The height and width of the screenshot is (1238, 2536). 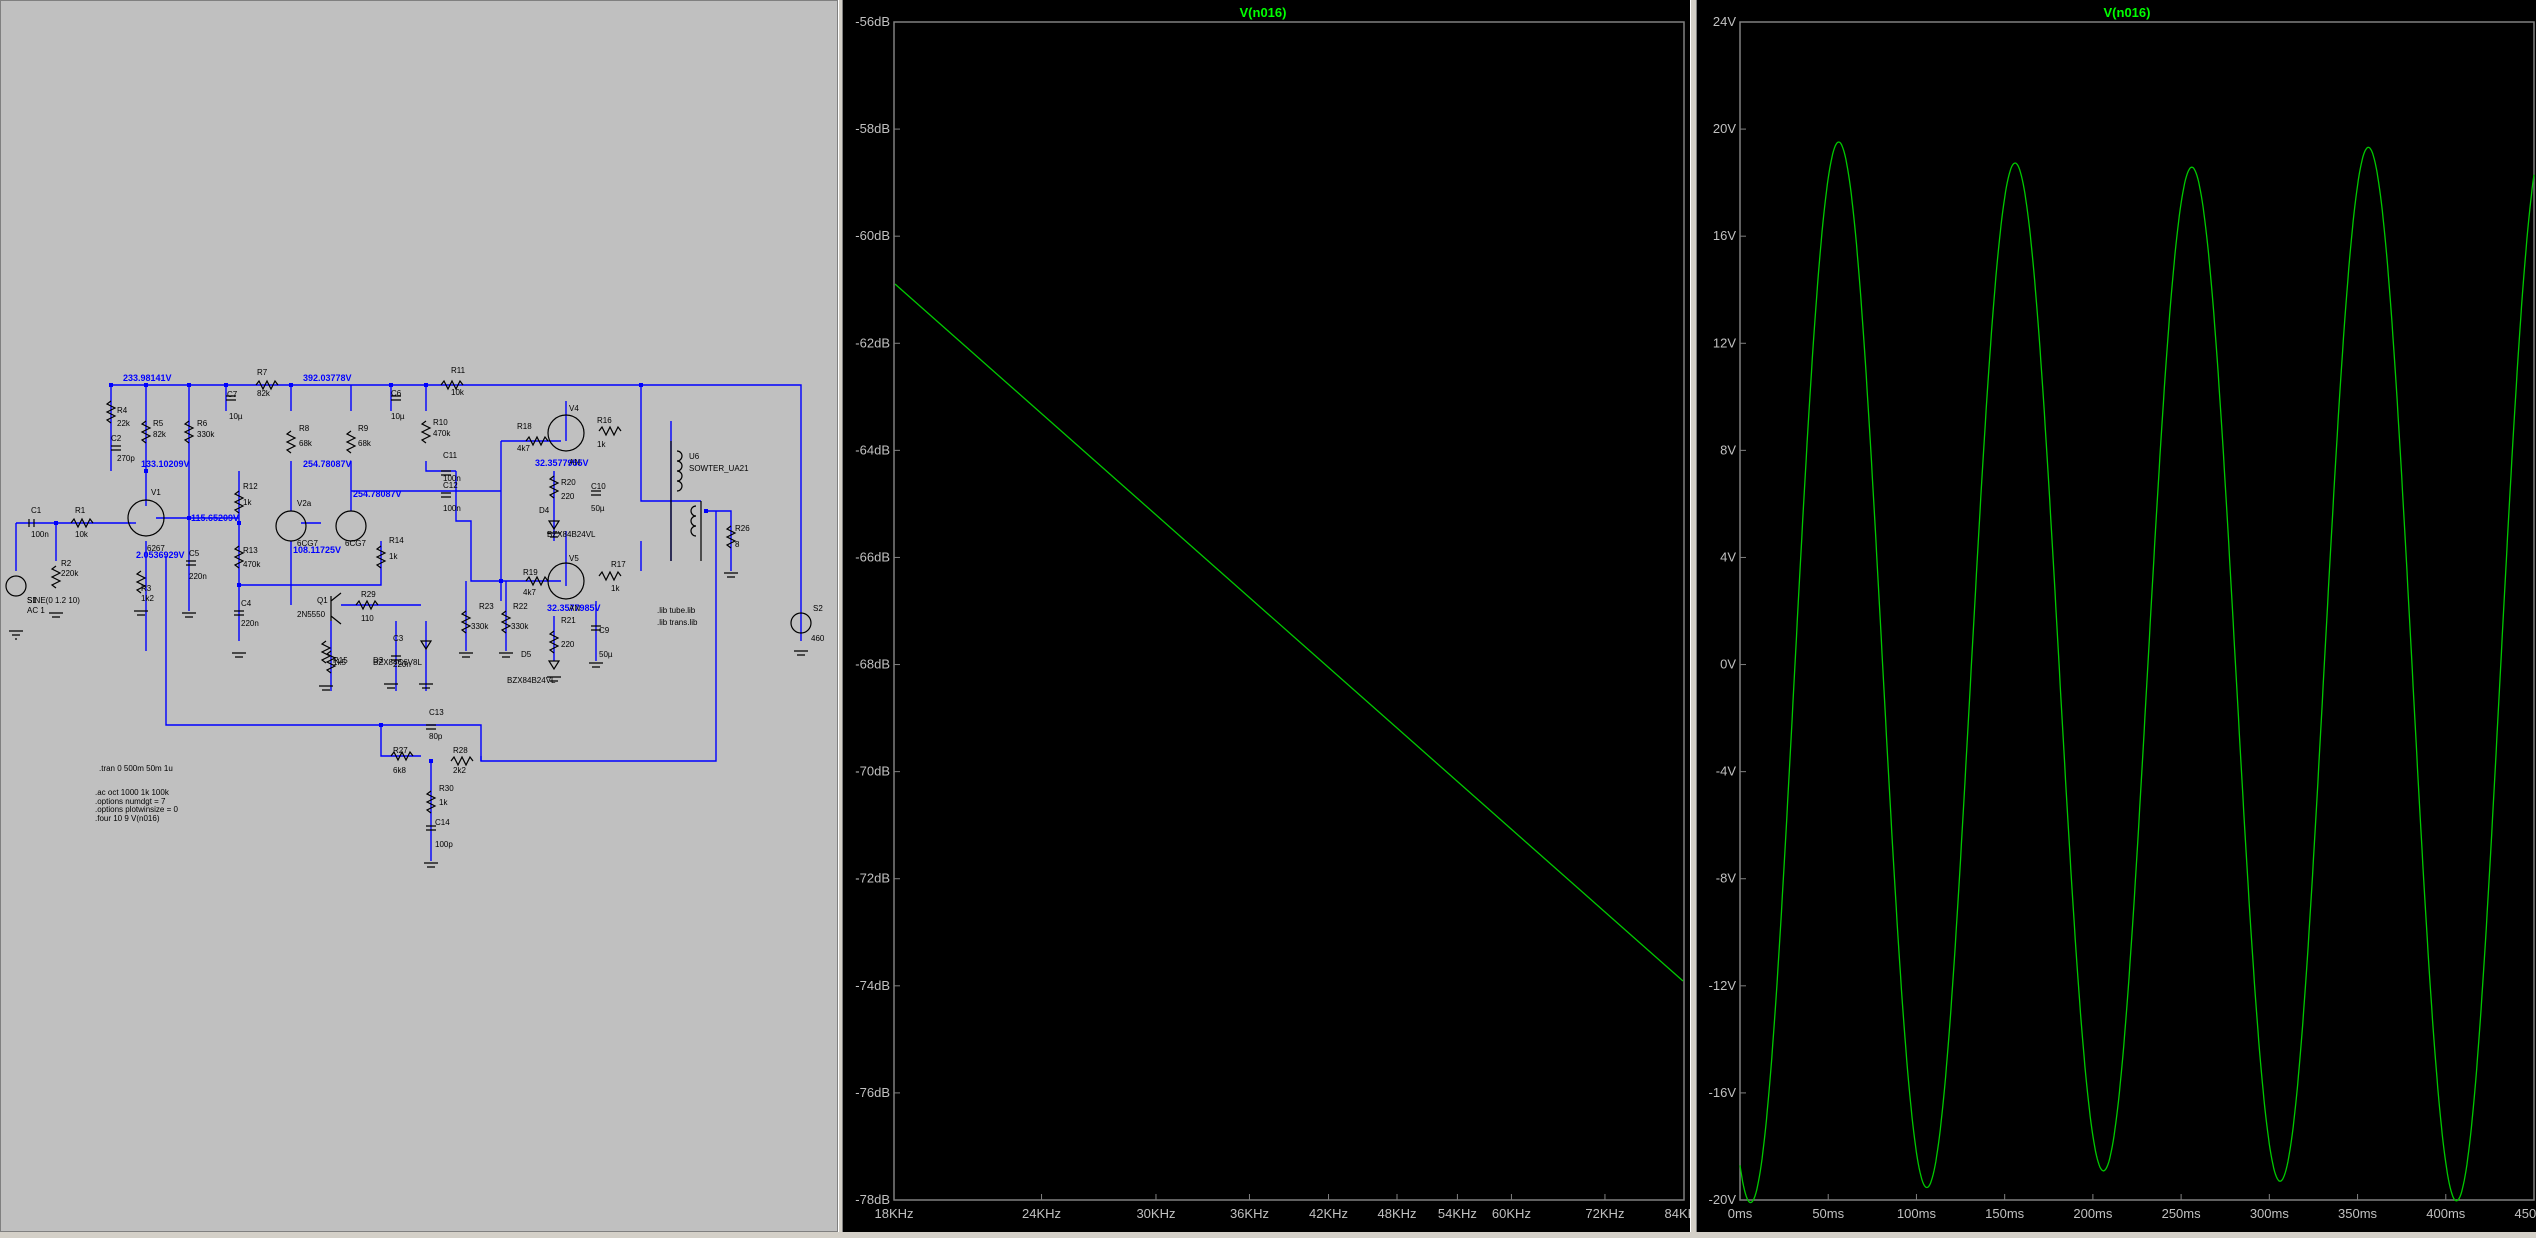 What do you see at coordinates (677, 622) in the screenshot?
I see `lib-directive: .lib trans.lib` at bounding box center [677, 622].